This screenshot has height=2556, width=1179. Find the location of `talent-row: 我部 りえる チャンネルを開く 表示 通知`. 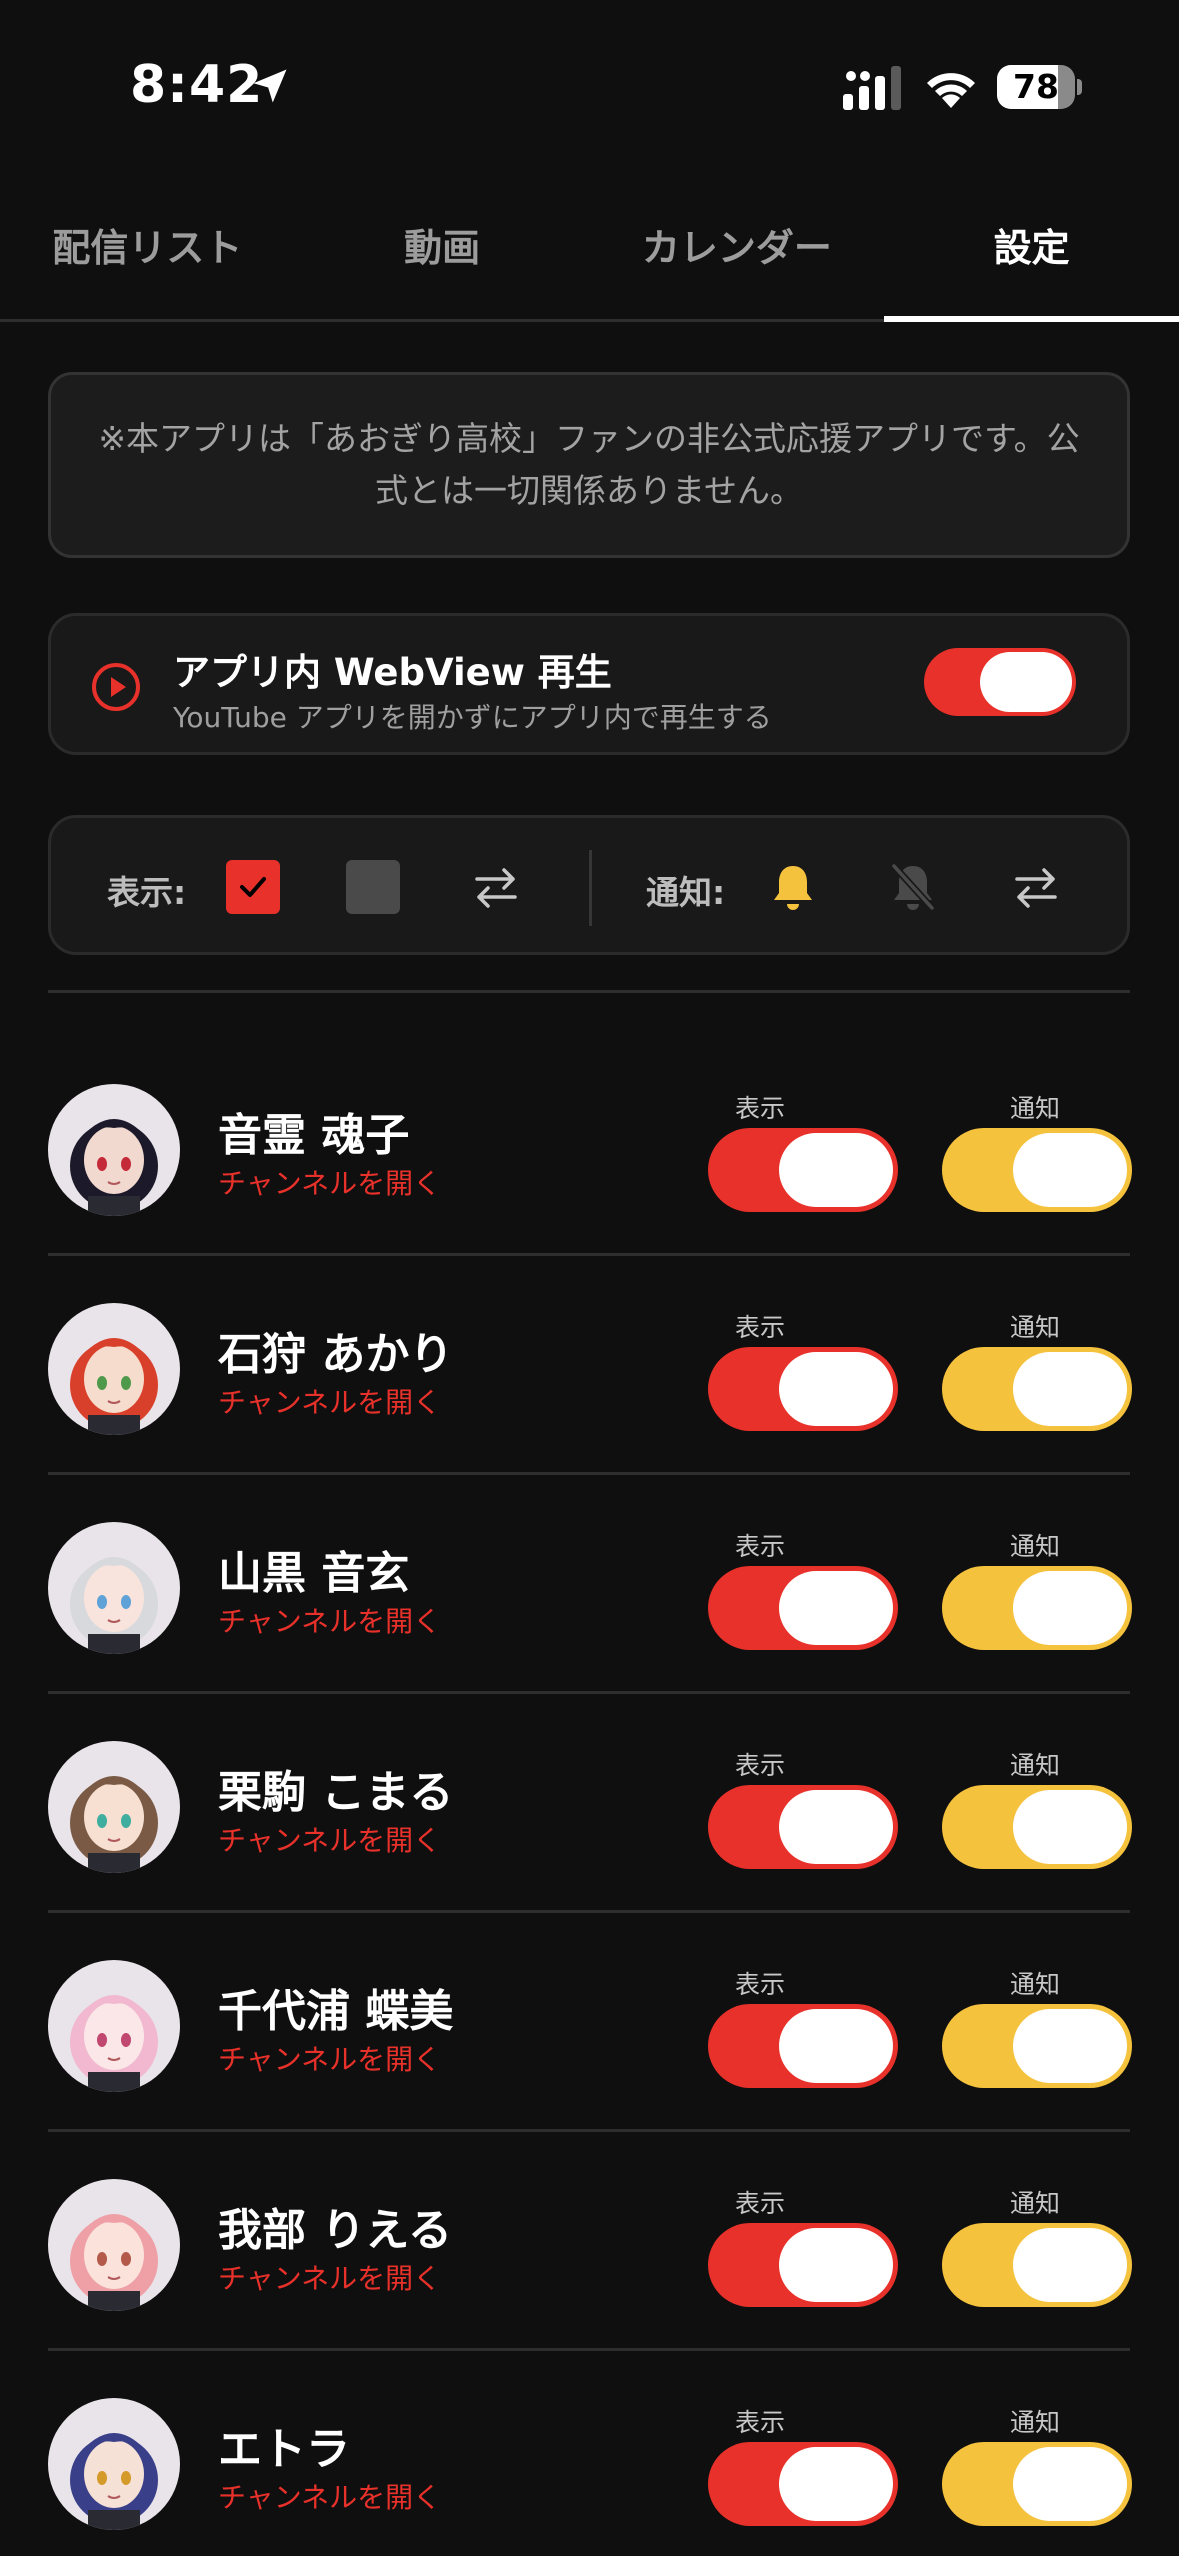

talent-row: 我部 りえる チャンネルを開く 表示 通知 is located at coordinates (590, 2241).